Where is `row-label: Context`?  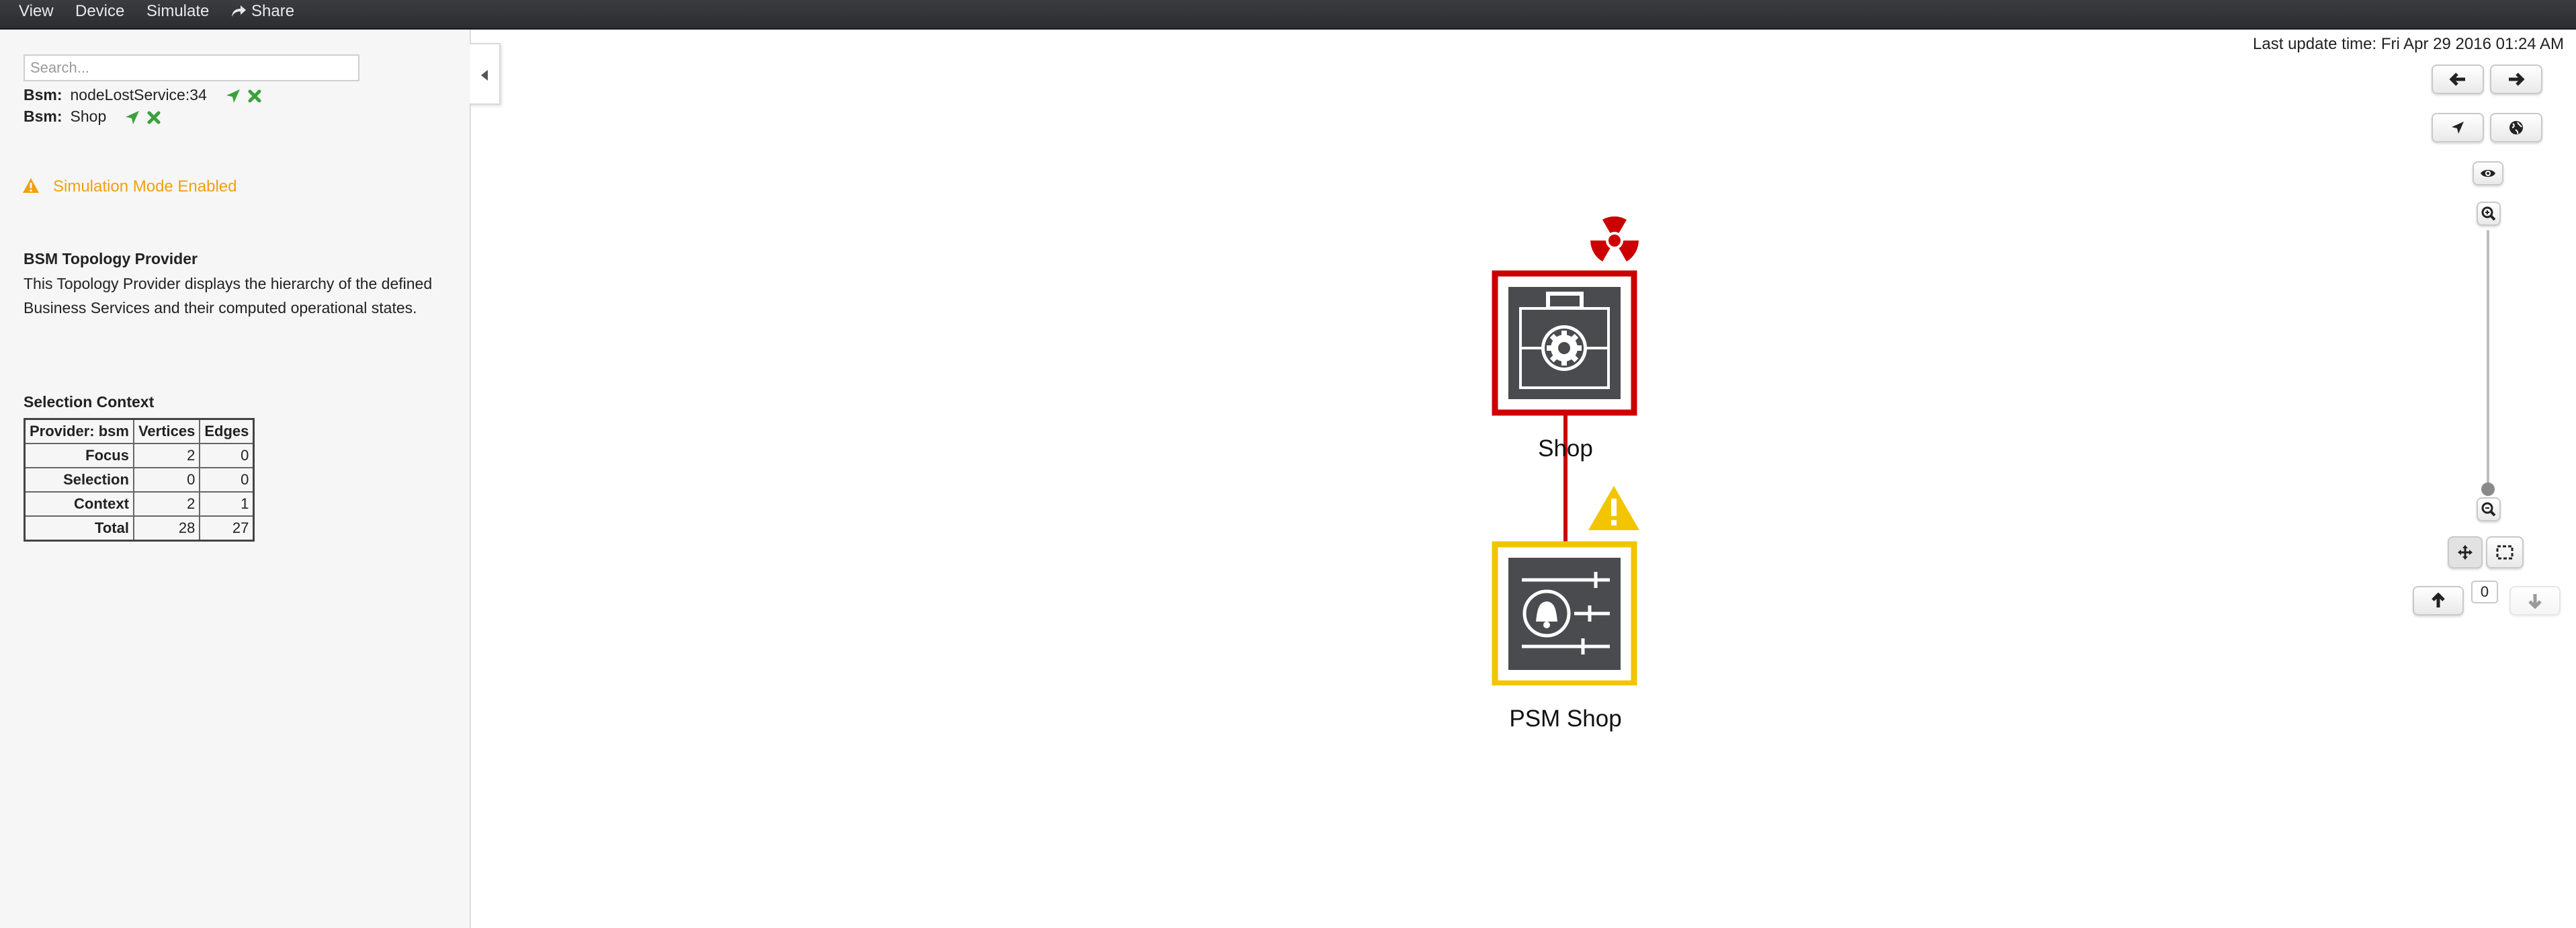 row-label: Context is located at coordinates (79, 504).